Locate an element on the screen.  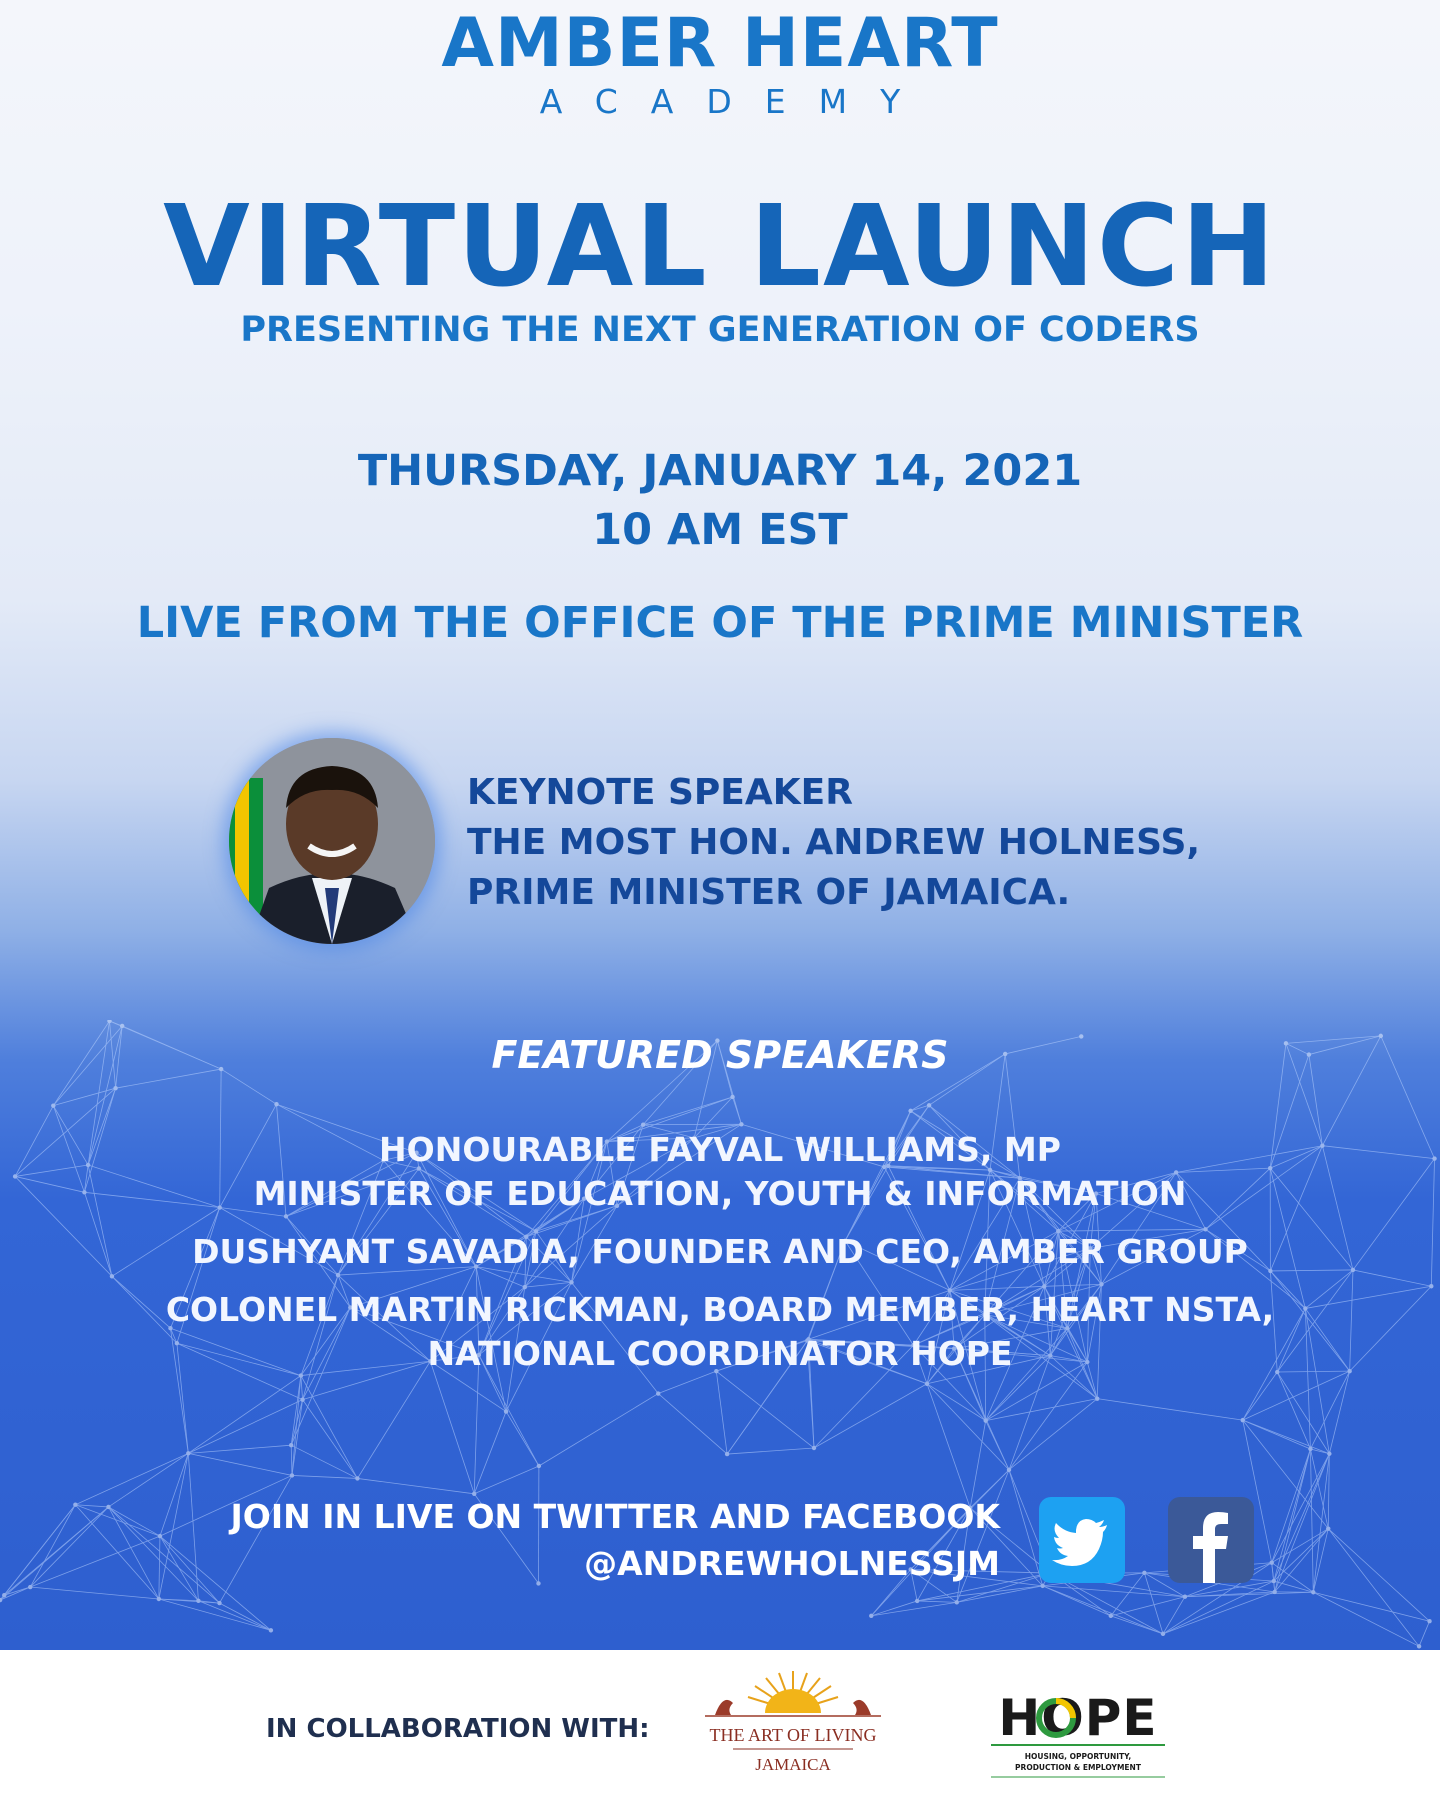
brand-subtitle: ACADEMY is located at coordinates (736, 101).